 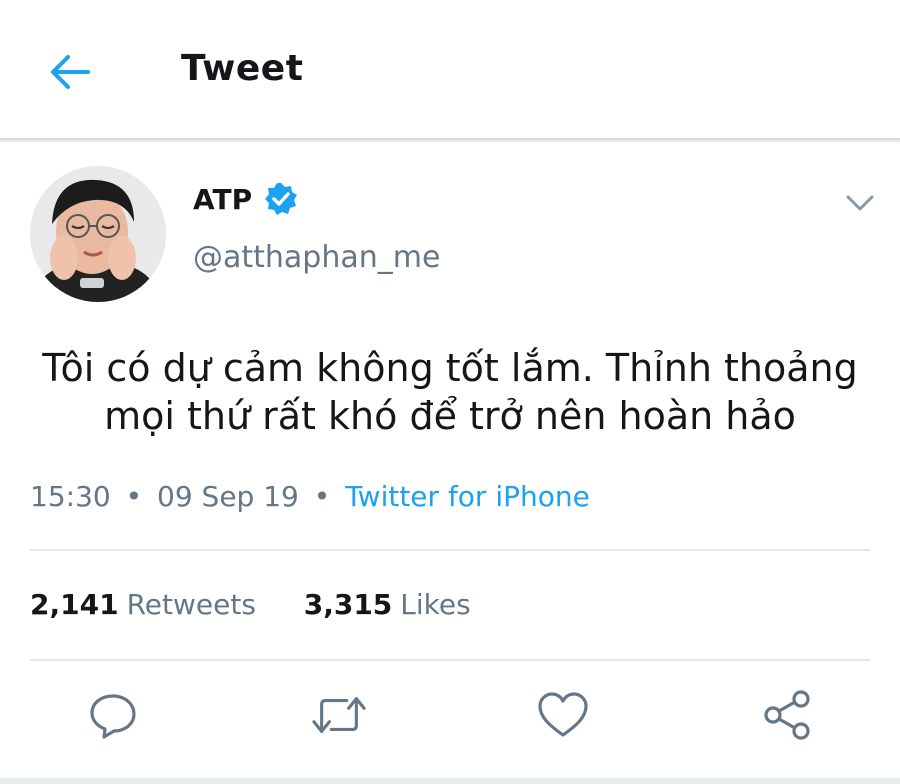 What do you see at coordinates (435, 604) in the screenshot?
I see `like-label: Likes` at bounding box center [435, 604].